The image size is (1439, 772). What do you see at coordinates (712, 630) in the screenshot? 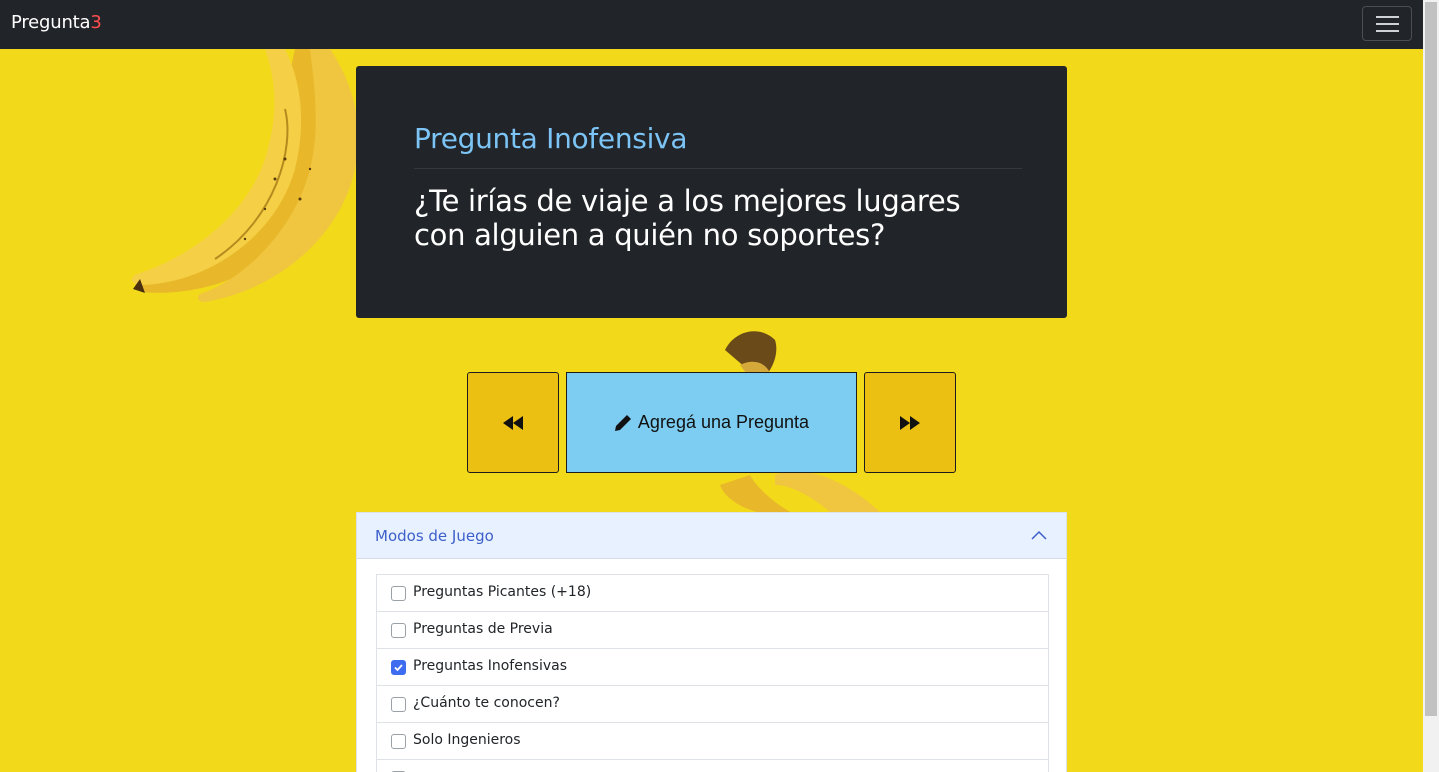
I see `game-mode-item: Preguntas de Previa` at bounding box center [712, 630].